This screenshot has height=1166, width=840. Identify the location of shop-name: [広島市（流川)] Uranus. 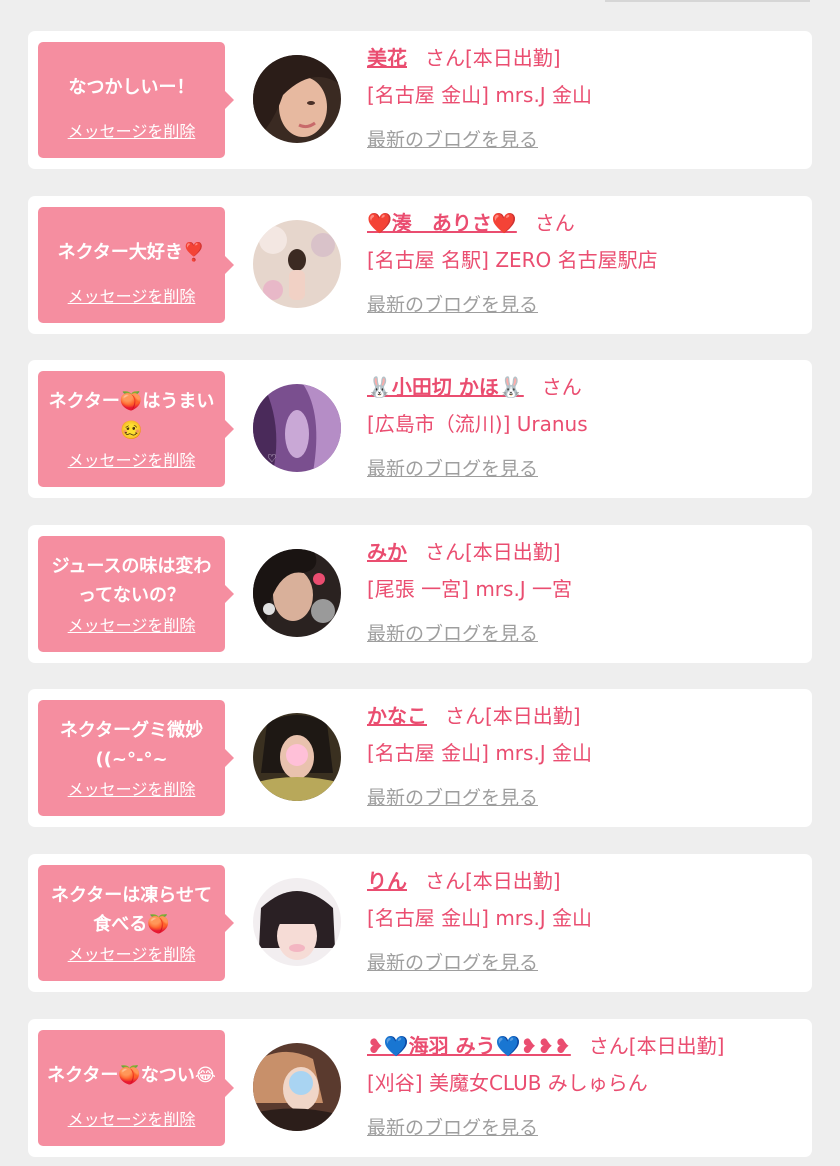
(477, 424).